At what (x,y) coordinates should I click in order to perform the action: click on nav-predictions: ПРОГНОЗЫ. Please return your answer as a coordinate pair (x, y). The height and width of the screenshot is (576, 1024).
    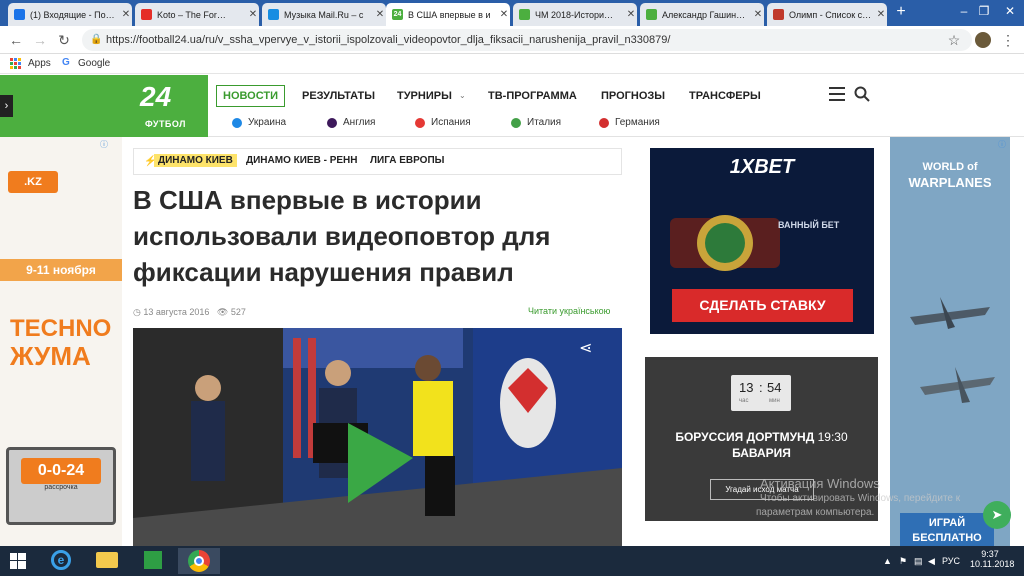
    Looking at the image, I should click on (633, 96).